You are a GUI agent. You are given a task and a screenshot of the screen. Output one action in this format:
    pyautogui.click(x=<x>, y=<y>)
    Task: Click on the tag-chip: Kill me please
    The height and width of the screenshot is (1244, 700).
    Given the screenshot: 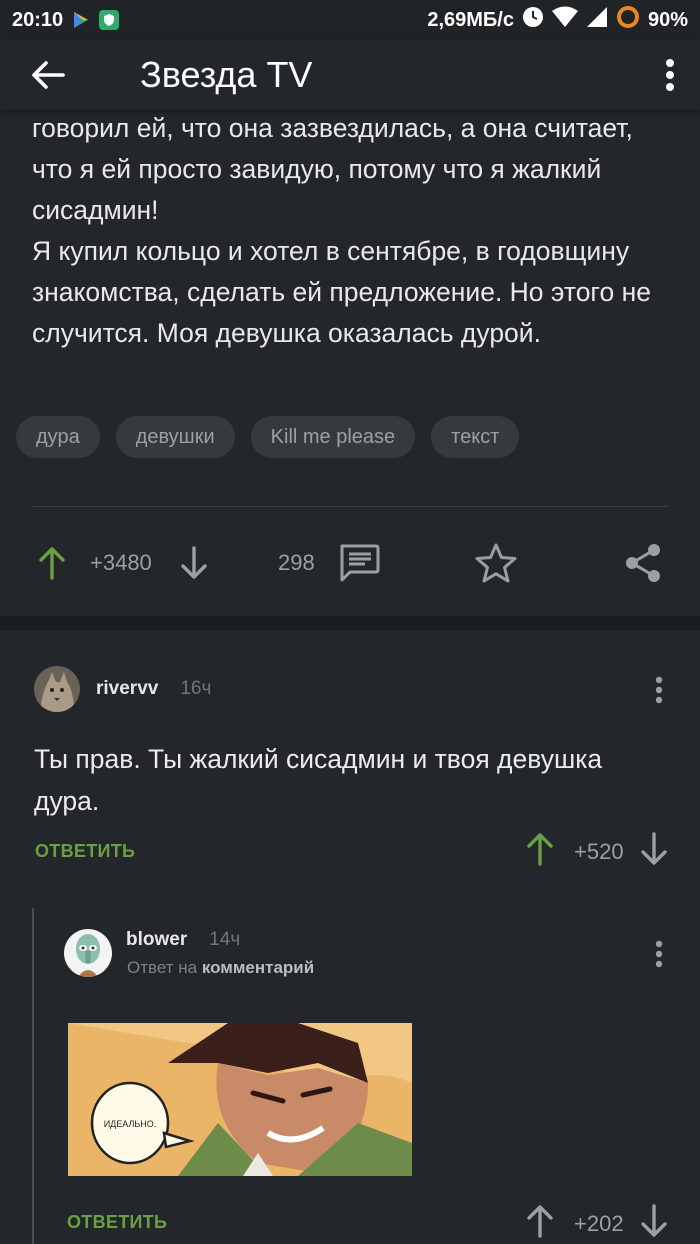 What is the action you would take?
    pyautogui.click(x=333, y=437)
    